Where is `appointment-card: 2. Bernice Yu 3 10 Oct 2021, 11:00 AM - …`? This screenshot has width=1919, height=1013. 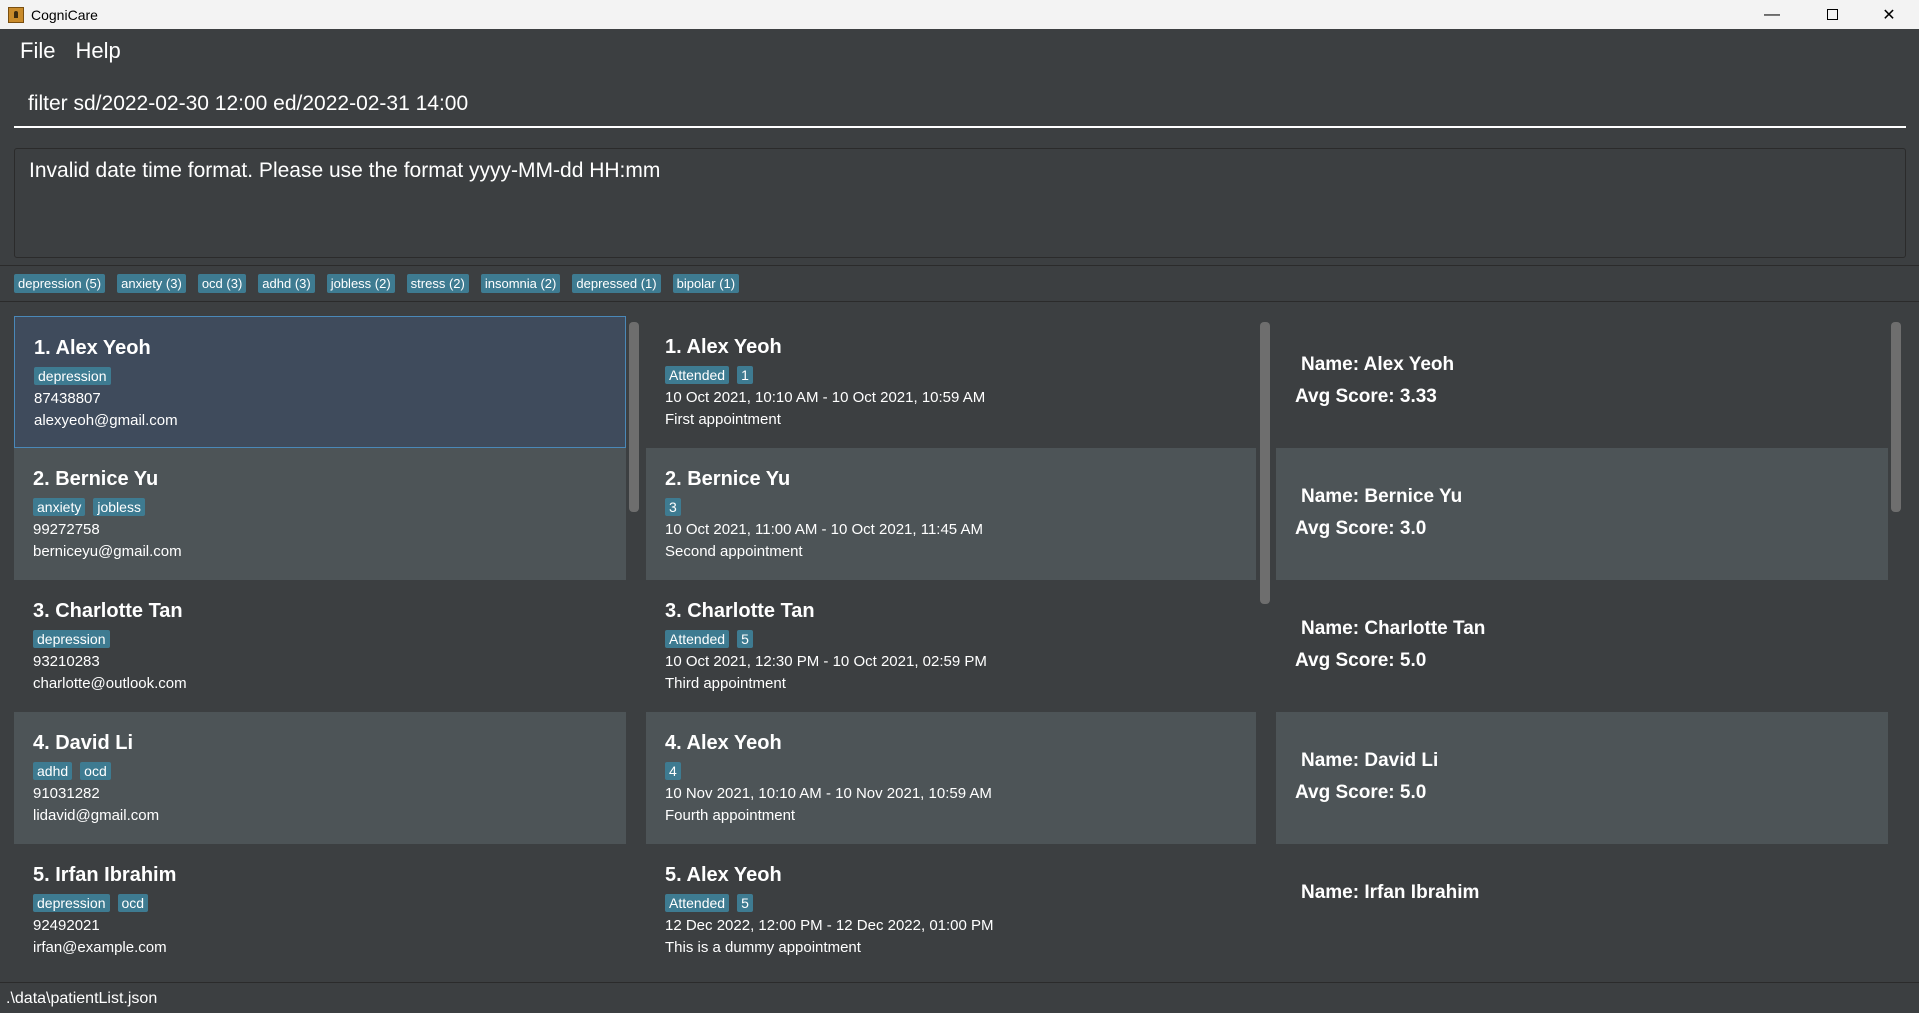
appointment-card: 2. Bernice Yu 3 10 Oct 2021, 11:00 AM - … is located at coordinates (951, 514).